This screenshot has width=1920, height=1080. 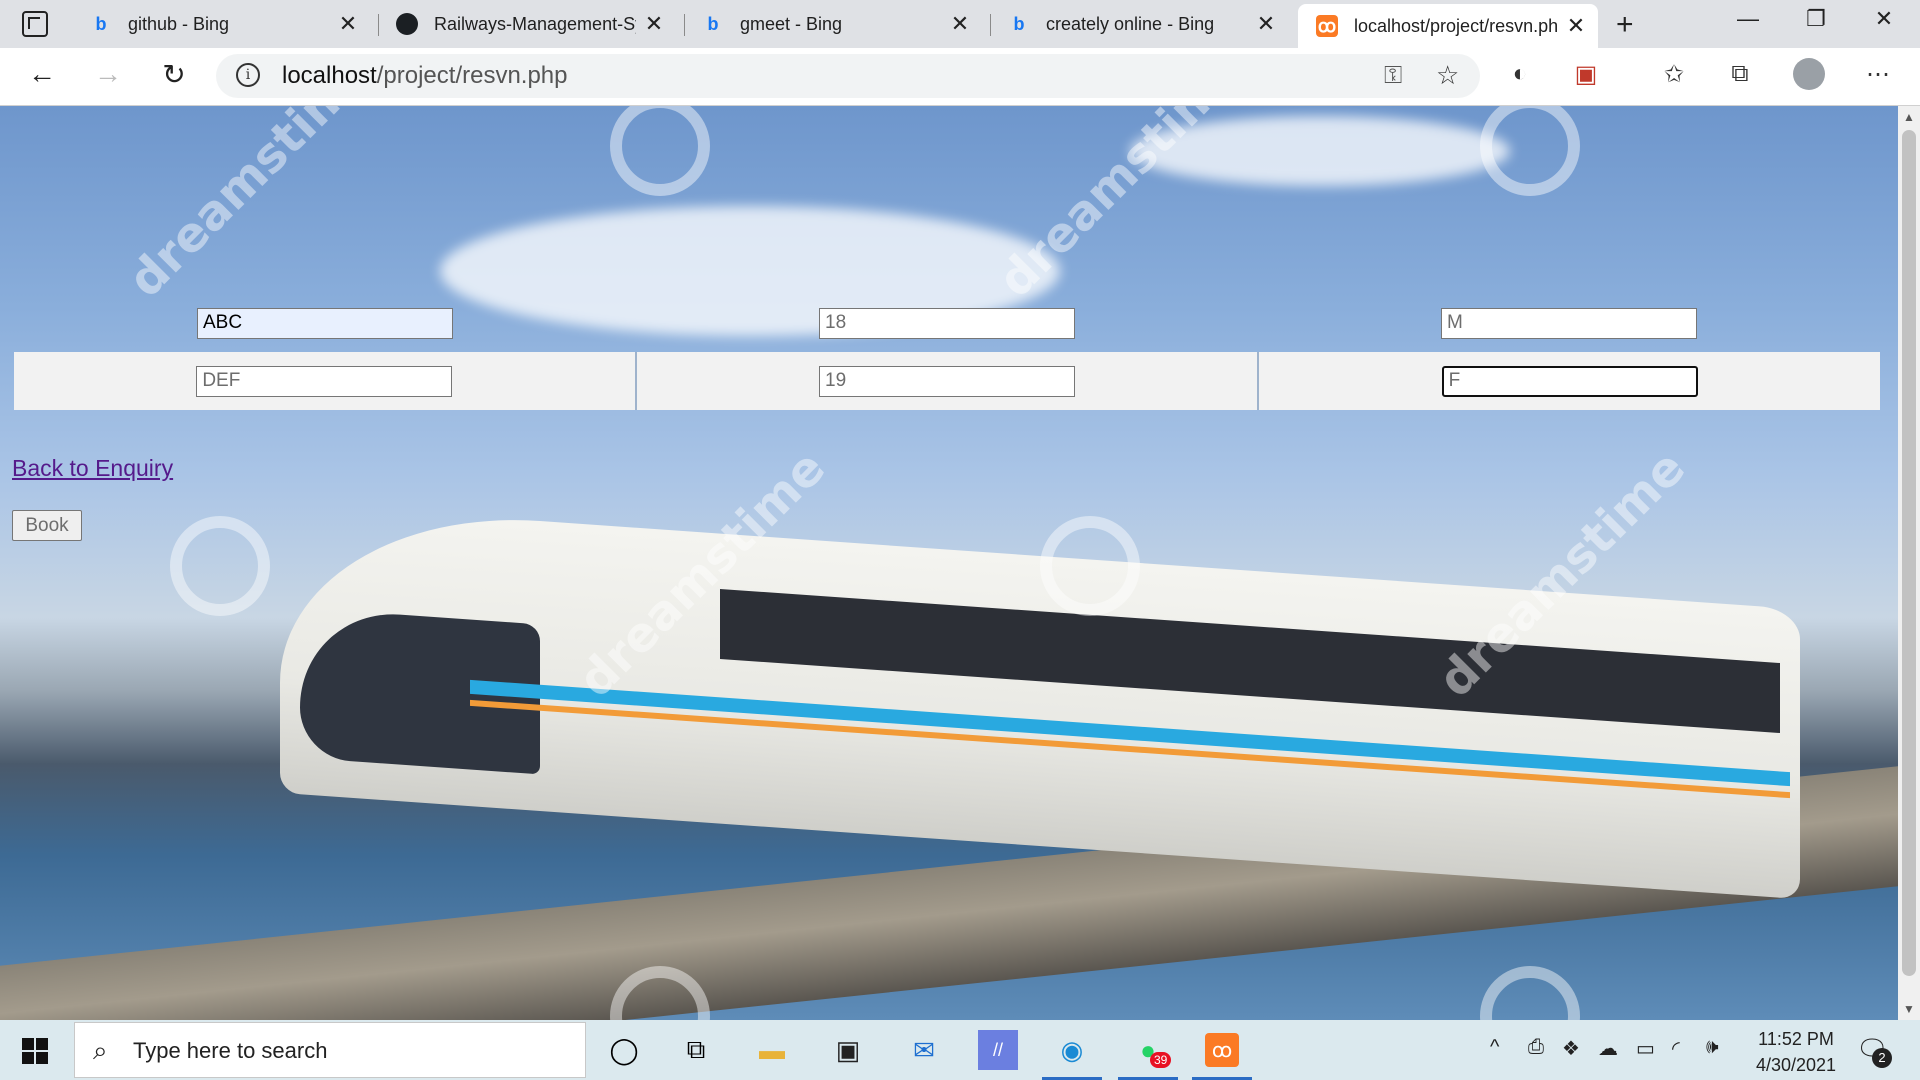 I want to click on collections-icon: ⧉, so click(x=1740, y=74).